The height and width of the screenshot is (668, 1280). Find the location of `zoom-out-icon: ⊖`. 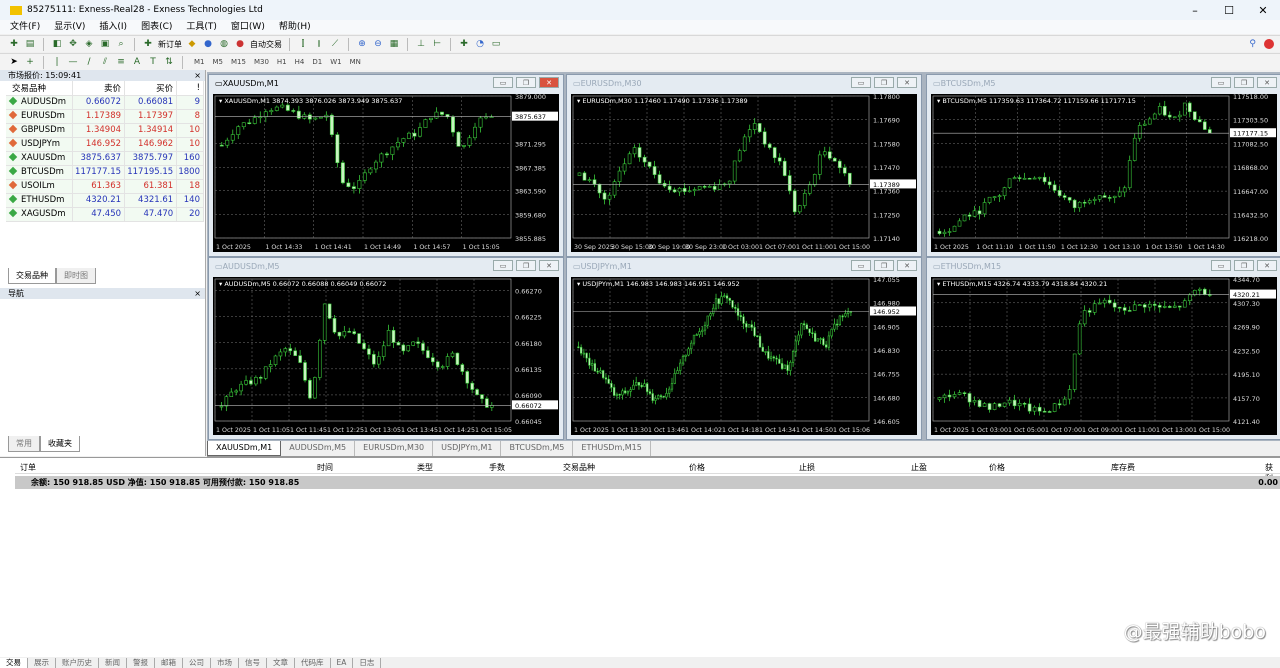

zoom-out-icon: ⊖ is located at coordinates (378, 44).